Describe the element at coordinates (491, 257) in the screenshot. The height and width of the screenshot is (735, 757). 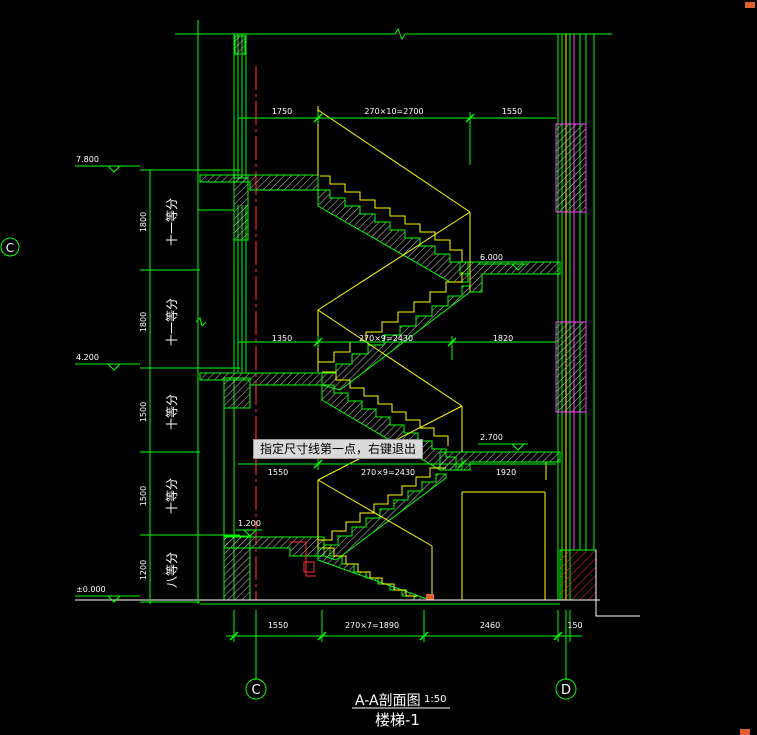
I see `level-6000: 6.000` at that location.